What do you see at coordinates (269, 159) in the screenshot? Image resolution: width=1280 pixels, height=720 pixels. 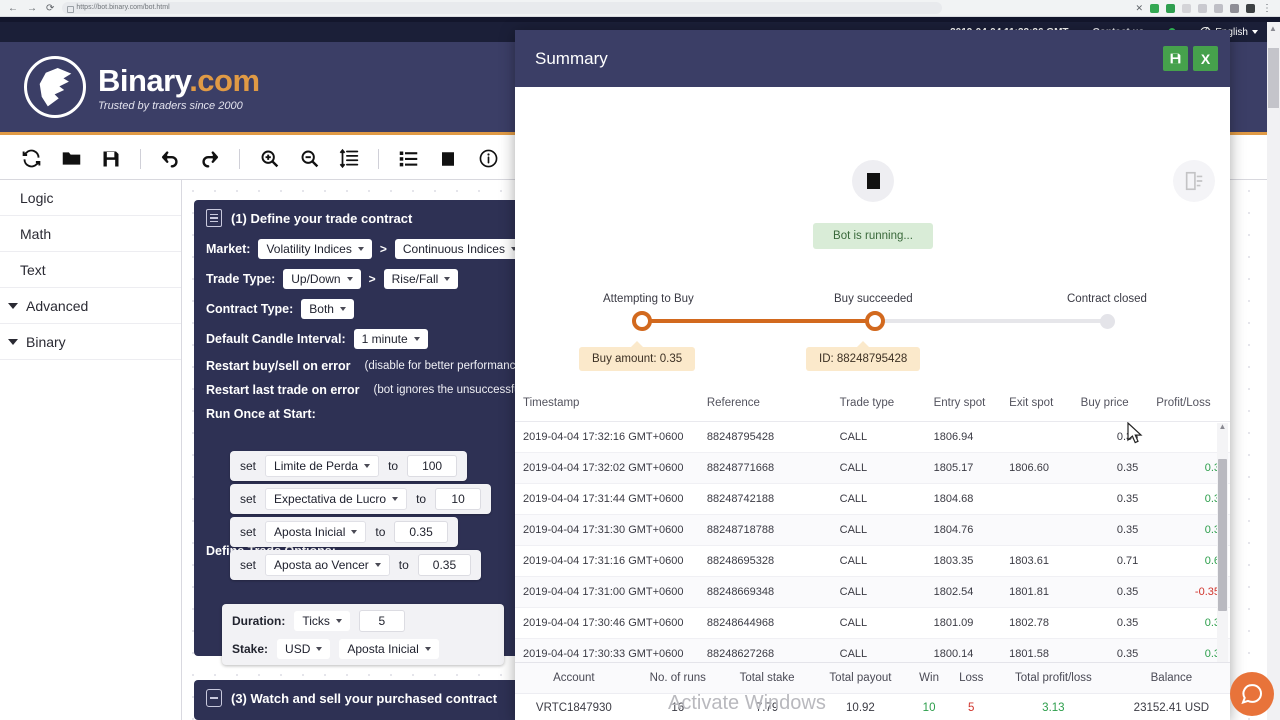 I see `zoom-in-icon` at bounding box center [269, 159].